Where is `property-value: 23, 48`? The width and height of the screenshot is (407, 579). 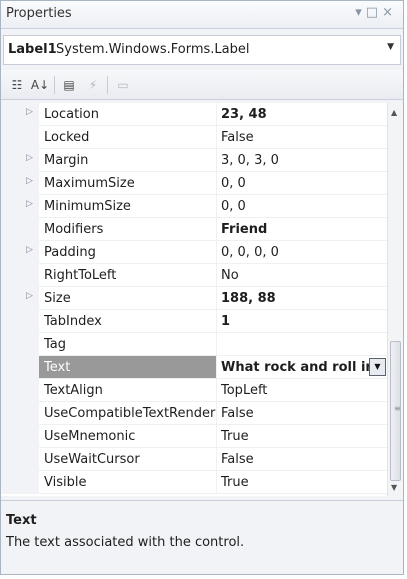 property-value: 23, 48 is located at coordinates (301, 114).